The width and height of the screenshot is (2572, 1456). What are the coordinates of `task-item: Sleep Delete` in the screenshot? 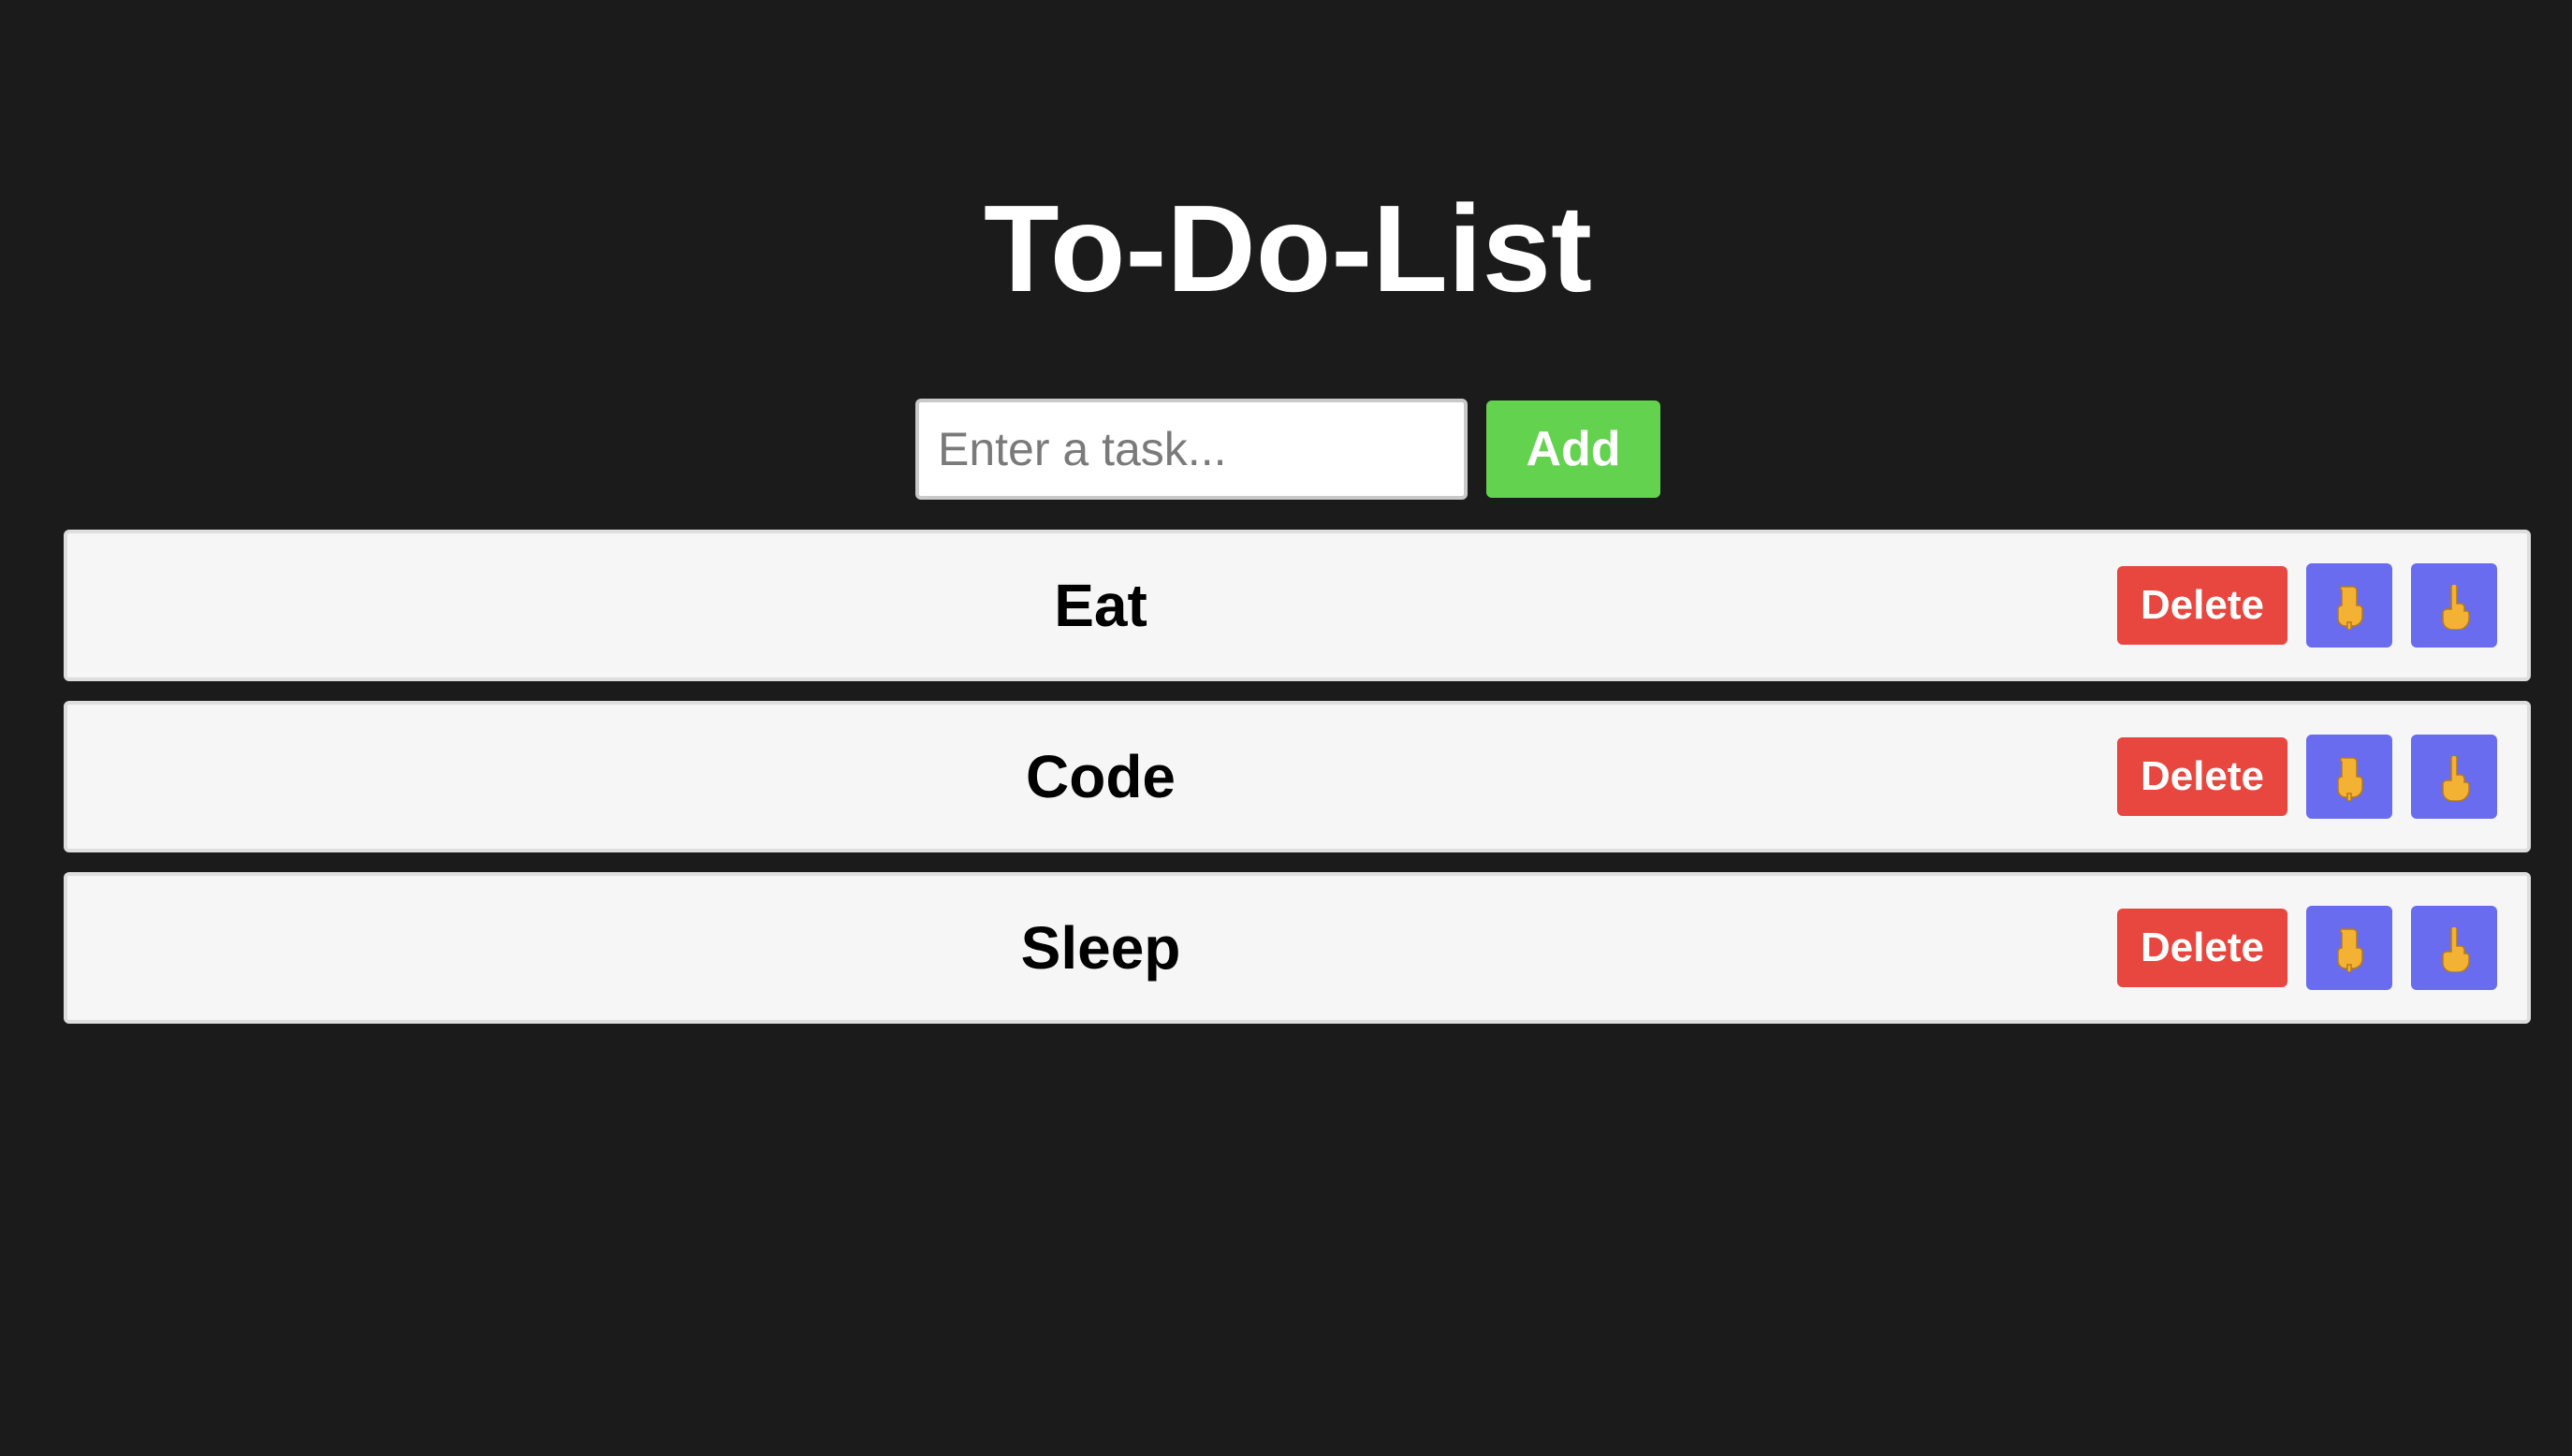 It's located at (1297, 948).